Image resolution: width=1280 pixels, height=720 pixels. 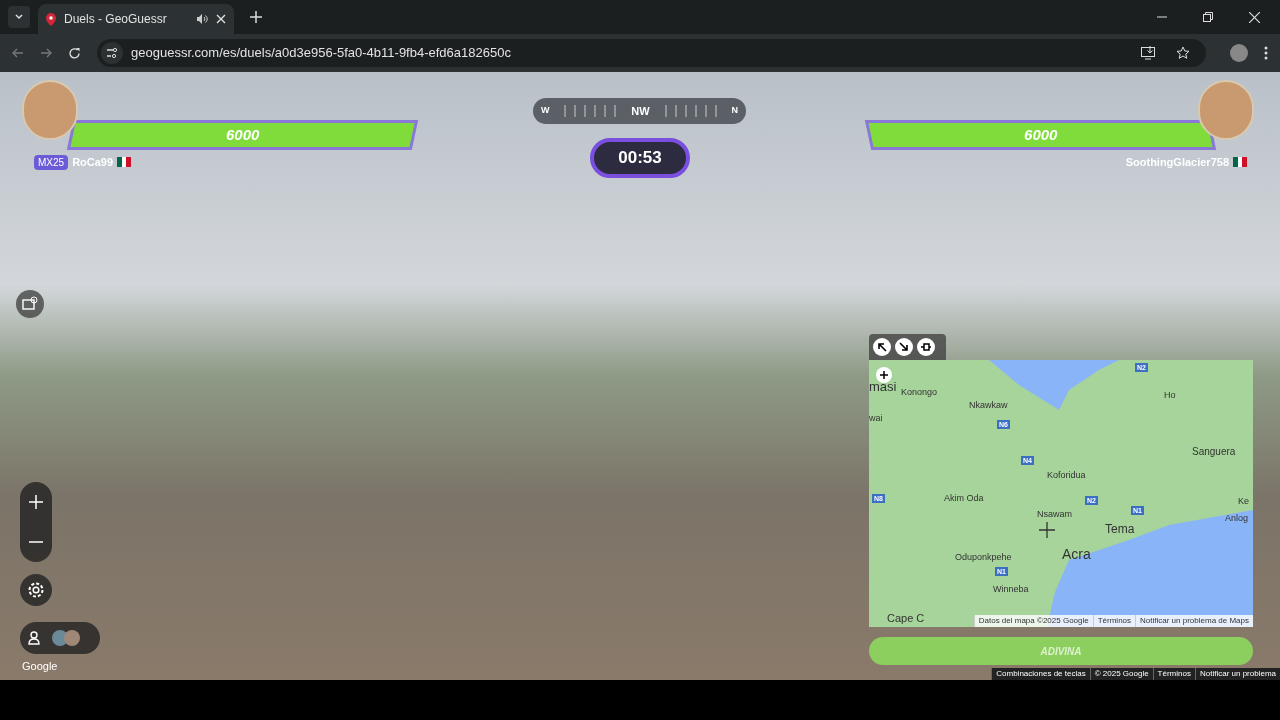 What do you see at coordinates (876, 418) in the screenshot?
I see `place-label: wai` at bounding box center [876, 418].